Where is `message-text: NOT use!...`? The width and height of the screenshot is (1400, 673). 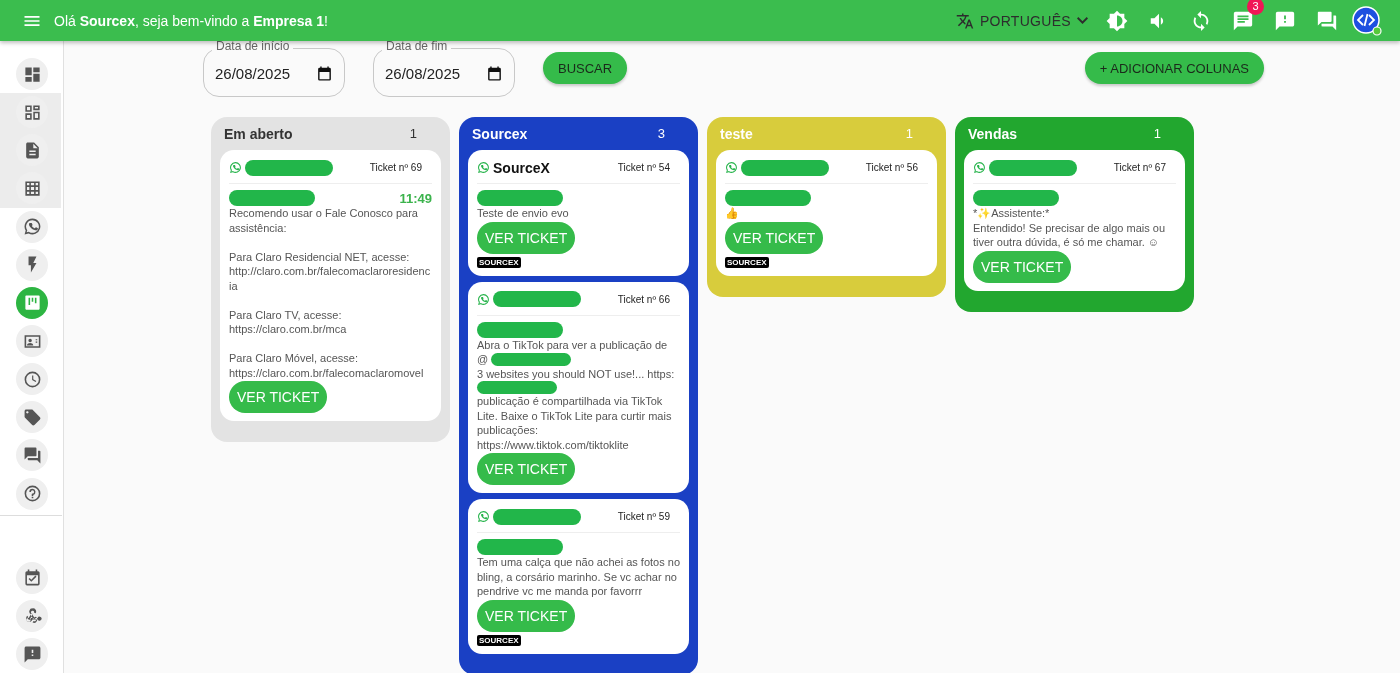
message-text: NOT use!... is located at coordinates (616, 373).